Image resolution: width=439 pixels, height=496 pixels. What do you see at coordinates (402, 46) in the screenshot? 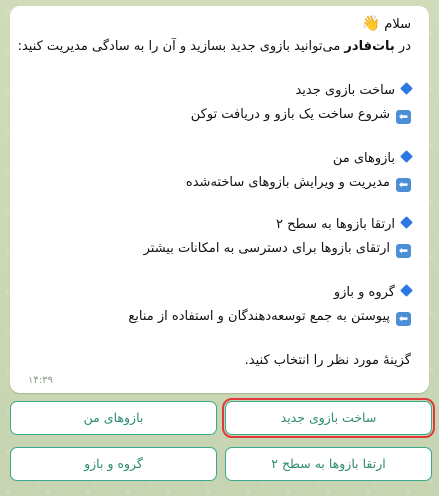
I see `intro-prefix: در` at bounding box center [402, 46].